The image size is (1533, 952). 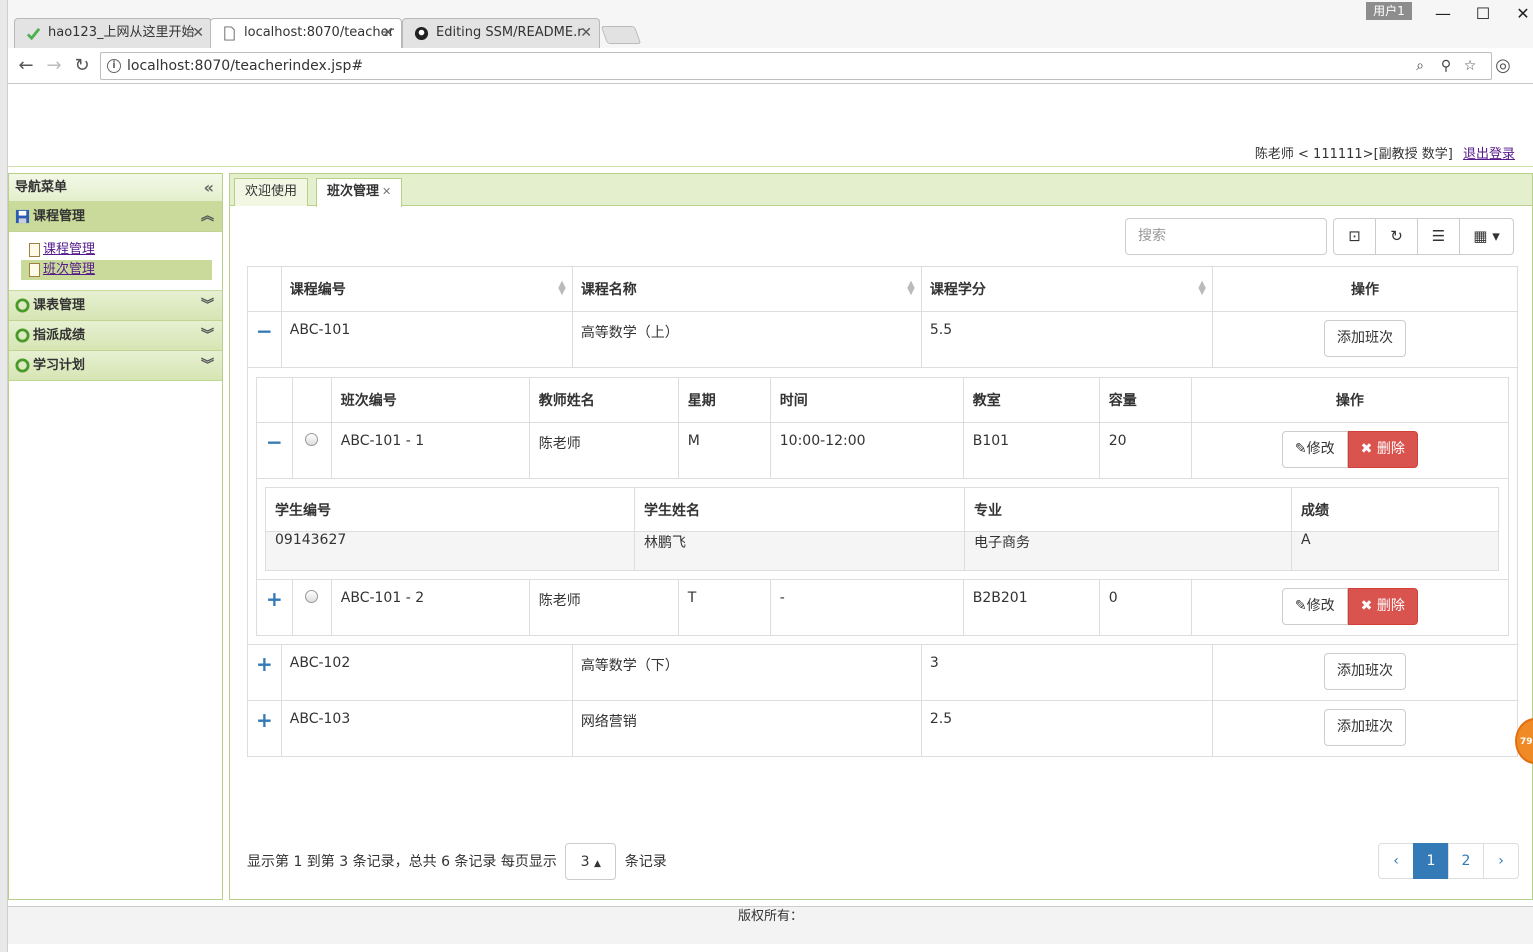 What do you see at coordinates (319, 32) in the screenshot?
I see `tab-title: localhost:8070/teacher` at bounding box center [319, 32].